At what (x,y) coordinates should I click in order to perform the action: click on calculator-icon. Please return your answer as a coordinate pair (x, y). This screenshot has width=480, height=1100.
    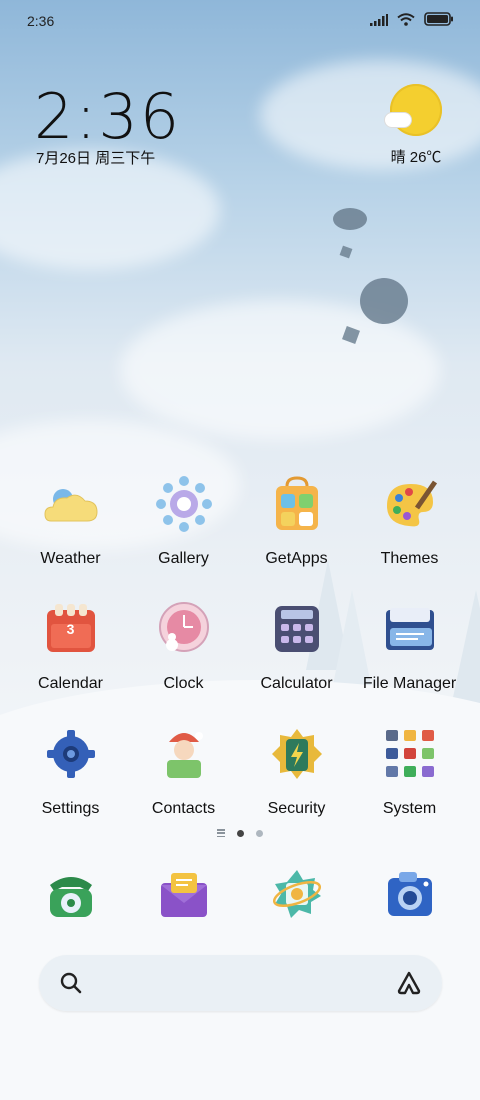
    Looking at the image, I should click on (297, 629).